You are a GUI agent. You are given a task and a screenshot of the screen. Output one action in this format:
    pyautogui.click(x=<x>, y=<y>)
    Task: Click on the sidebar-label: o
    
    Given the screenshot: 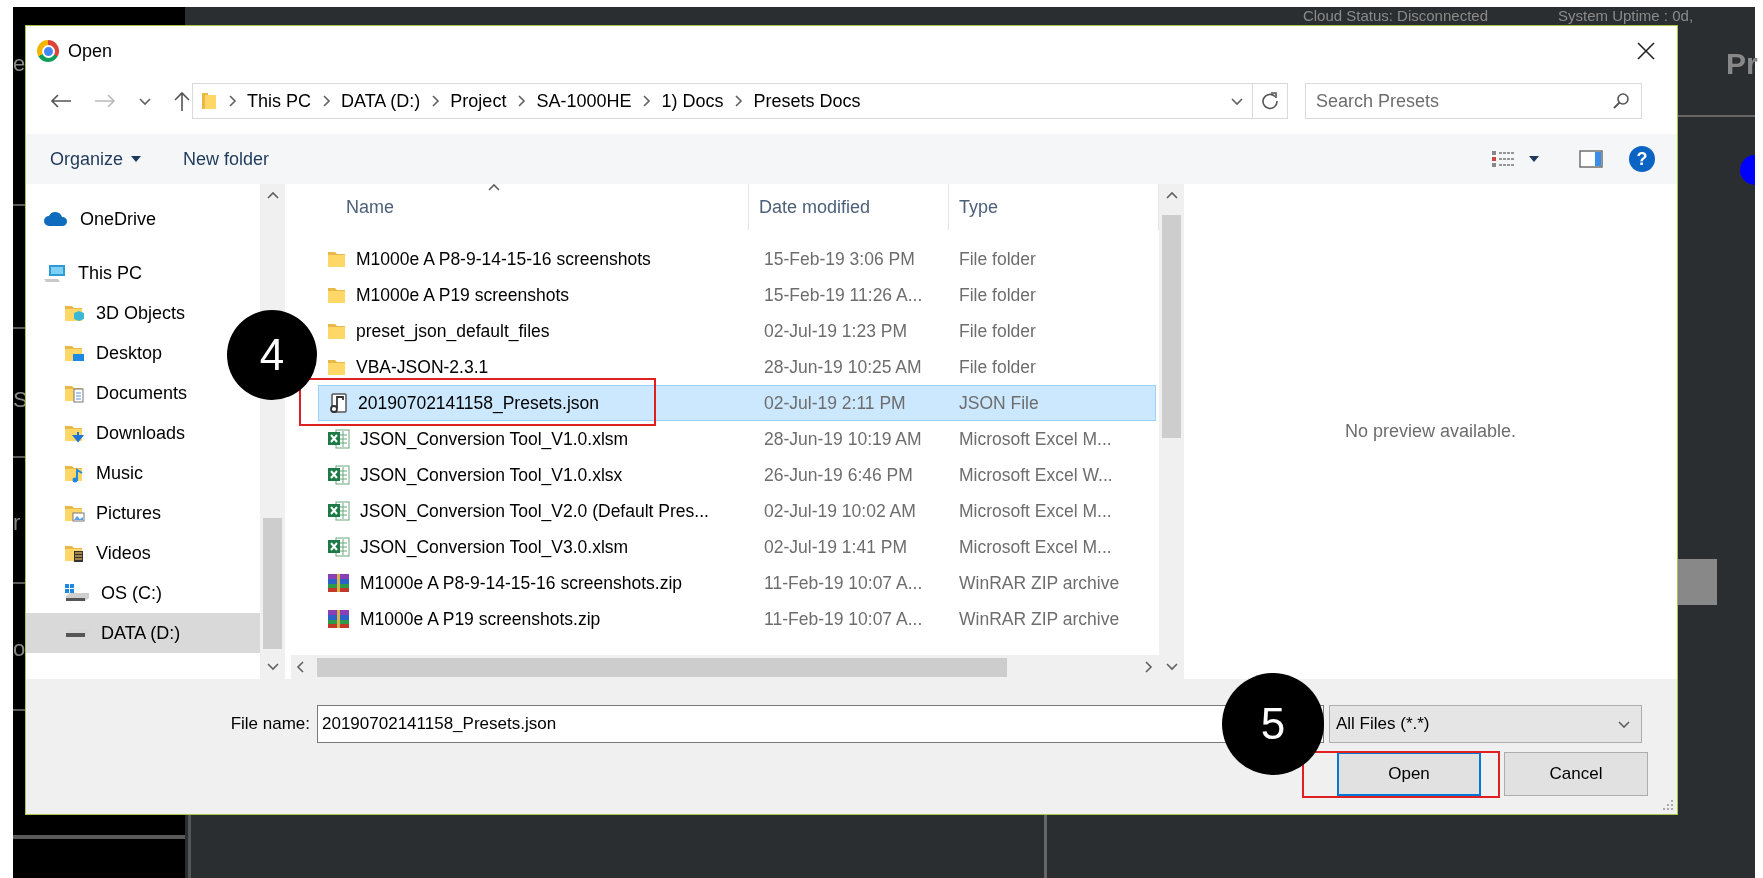 What is the action you would take?
    pyautogui.click(x=19, y=649)
    